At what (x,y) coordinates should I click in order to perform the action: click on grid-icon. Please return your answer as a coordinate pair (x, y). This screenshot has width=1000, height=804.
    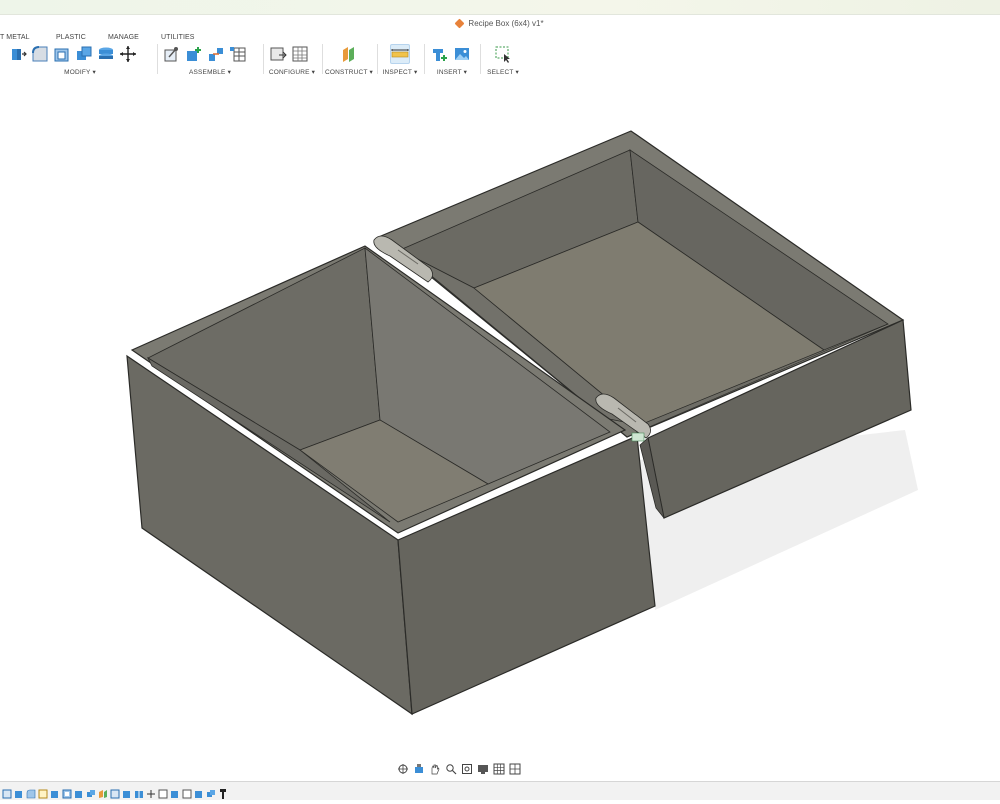
    Looking at the image, I should click on (498, 769).